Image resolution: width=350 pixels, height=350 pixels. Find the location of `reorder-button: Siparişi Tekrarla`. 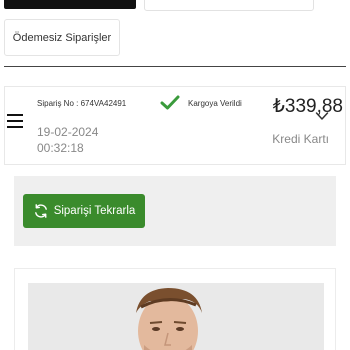

reorder-button: Siparişi Tekrarla is located at coordinates (84, 211).